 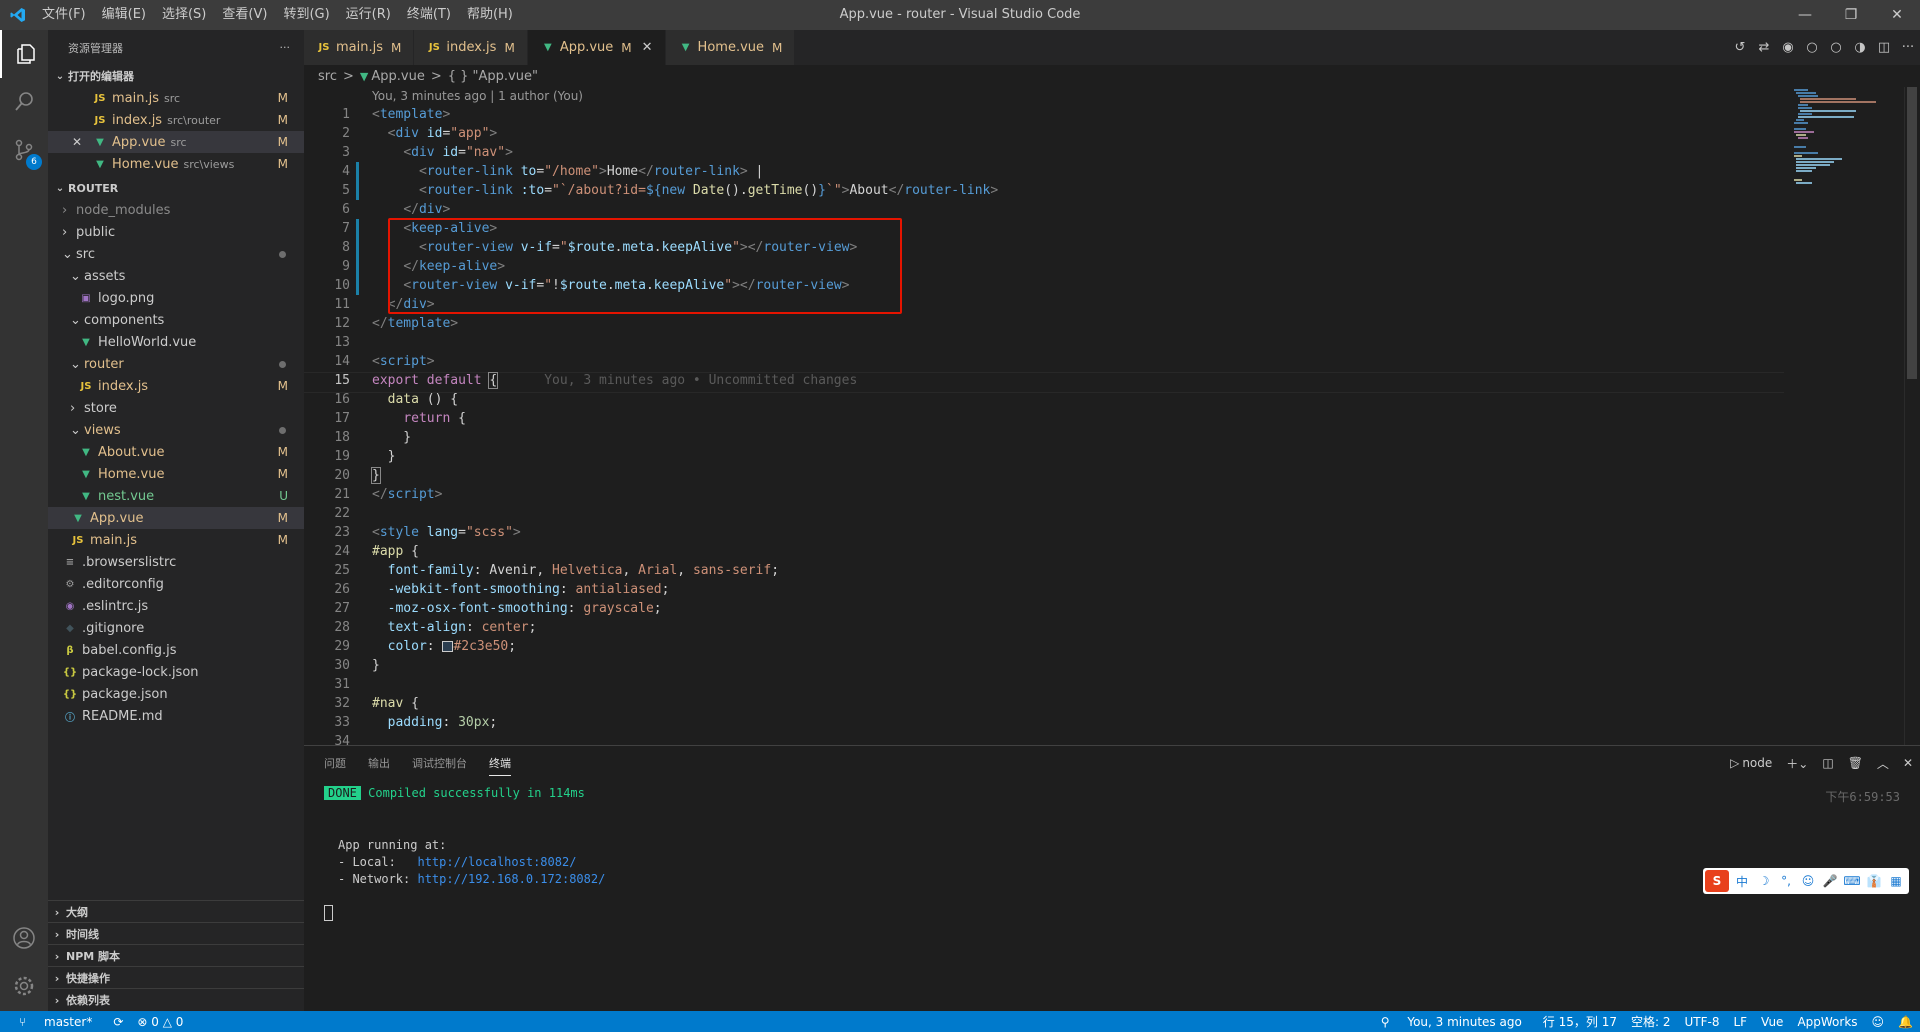 What do you see at coordinates (1580, 1021) in the screenshot?
I see `cursor-position: 行 15，列 17` at bounding box center [1580, 1021].